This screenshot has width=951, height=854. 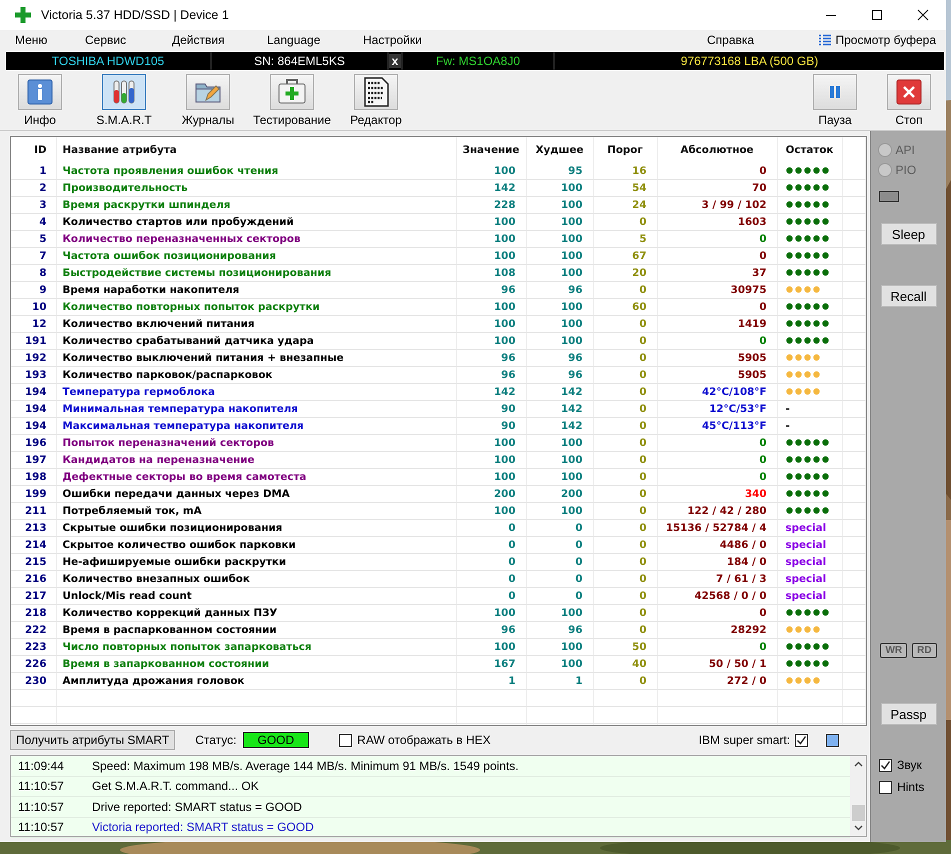 What do you see at coordinates (33, 375) in the screenshot?
I see `table-cell: 193` at bounding box center [33, 375].